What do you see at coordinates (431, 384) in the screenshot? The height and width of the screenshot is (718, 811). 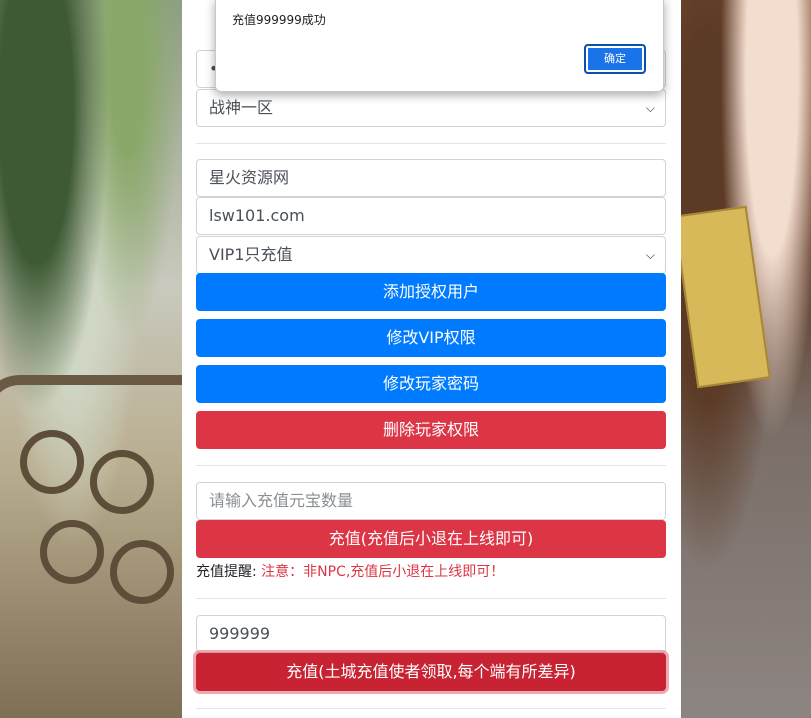 I see `modify-password-button: 修改玩家密码` at bounding box center [431, 384].